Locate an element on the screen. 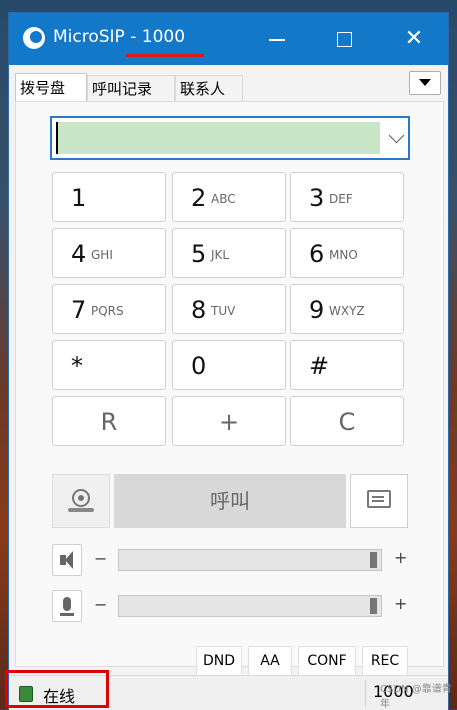  key-letters: DEF is located at coordinates (341, 199).